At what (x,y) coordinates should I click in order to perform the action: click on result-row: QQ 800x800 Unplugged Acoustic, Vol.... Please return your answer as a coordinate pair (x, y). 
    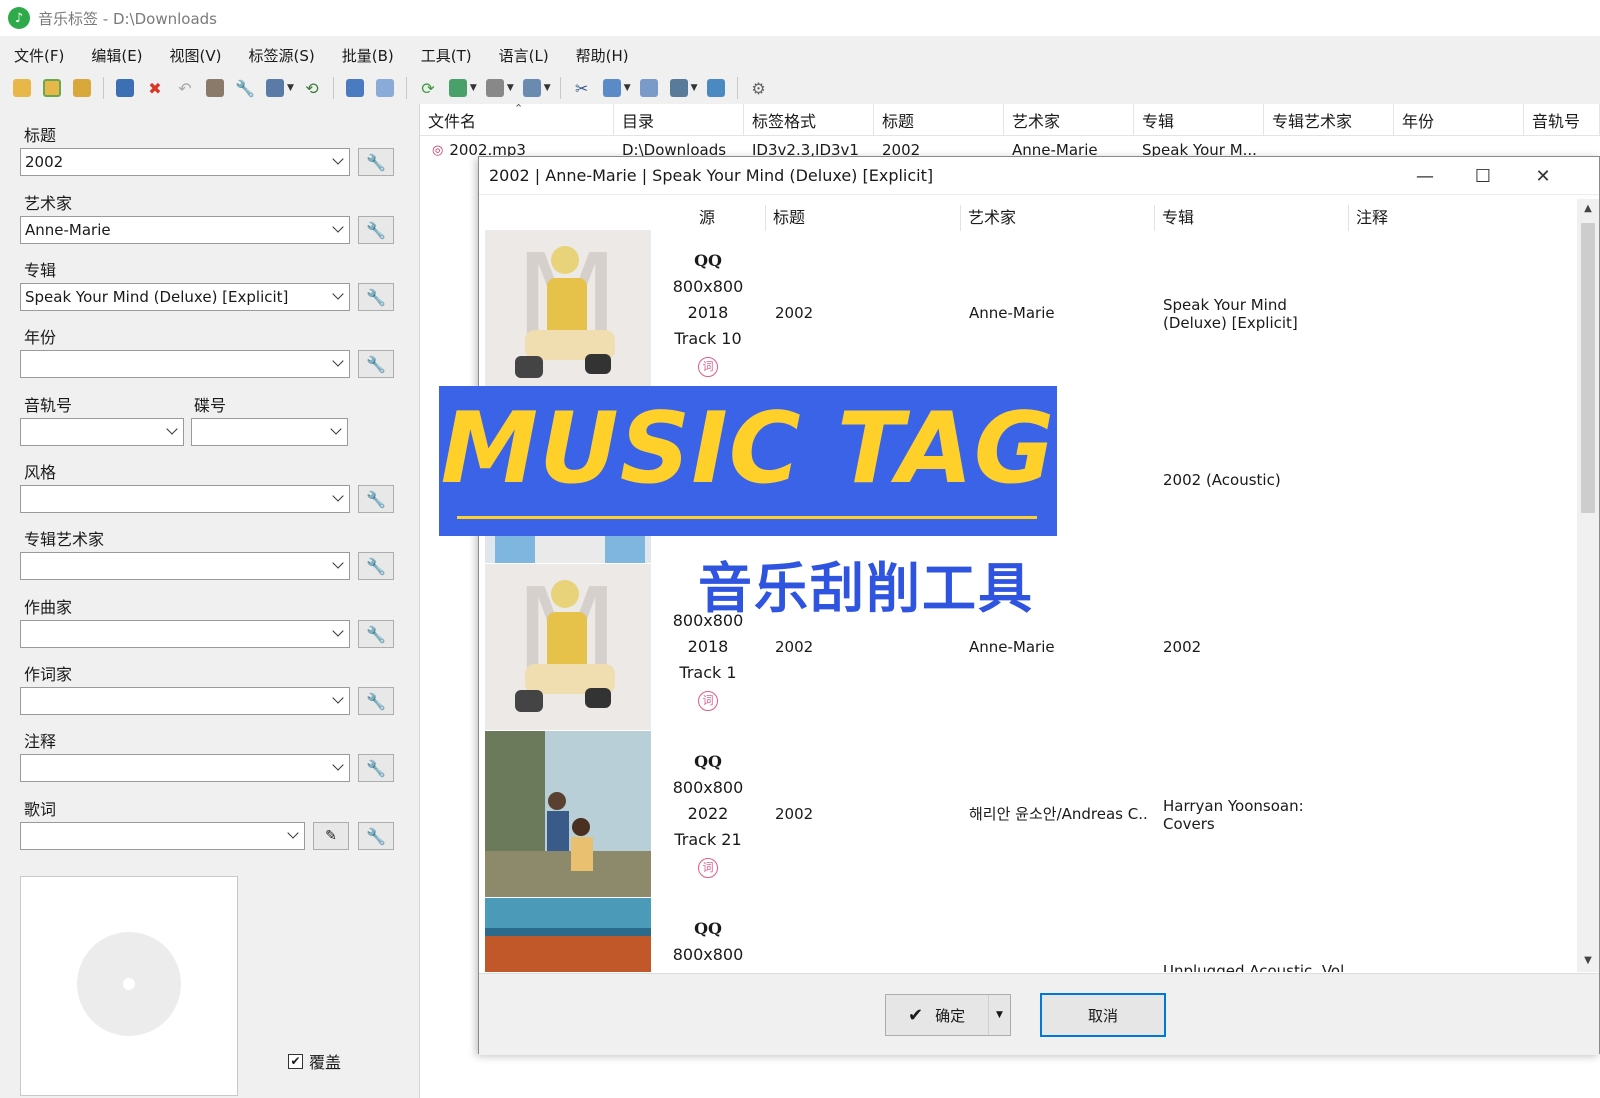
    Looking at the image, I should click on (1013, 935).